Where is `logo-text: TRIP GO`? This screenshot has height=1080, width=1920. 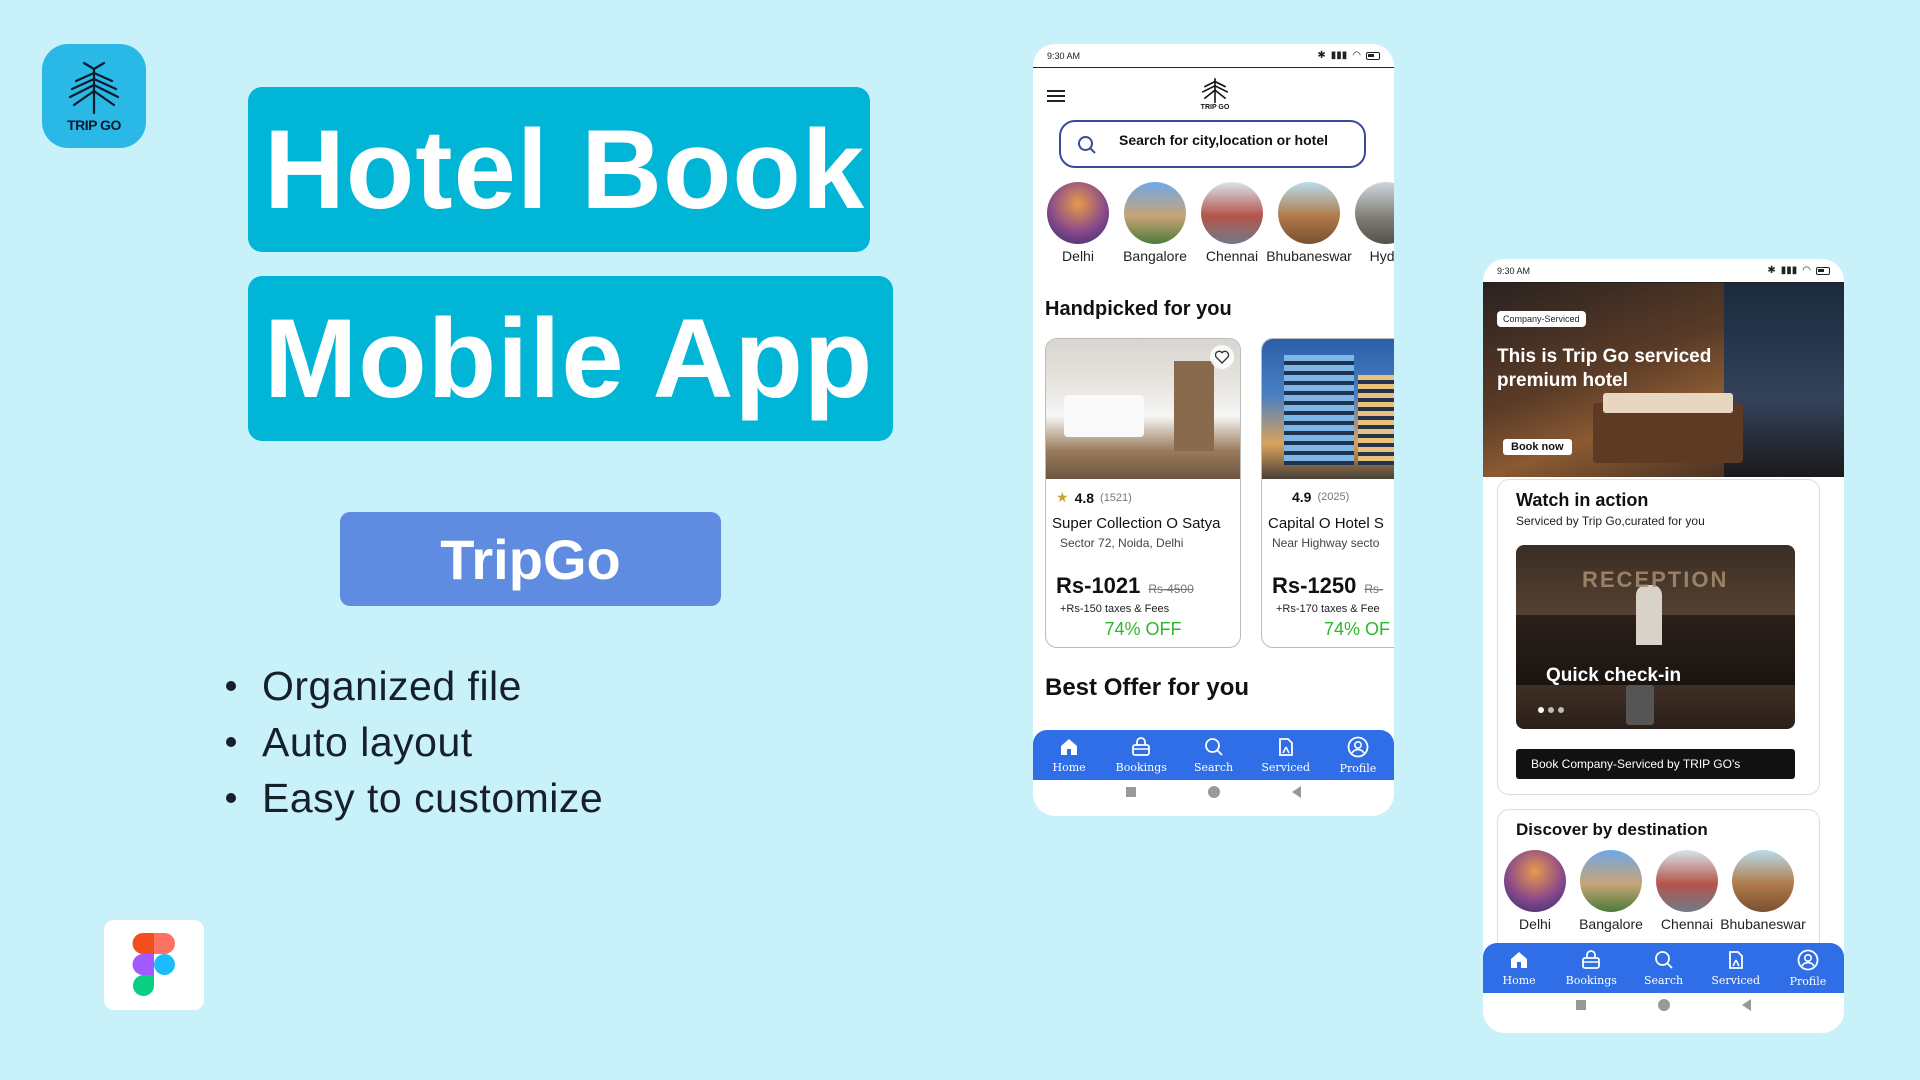 logo-text: TRIP GO is located at coordinates (94, 125).